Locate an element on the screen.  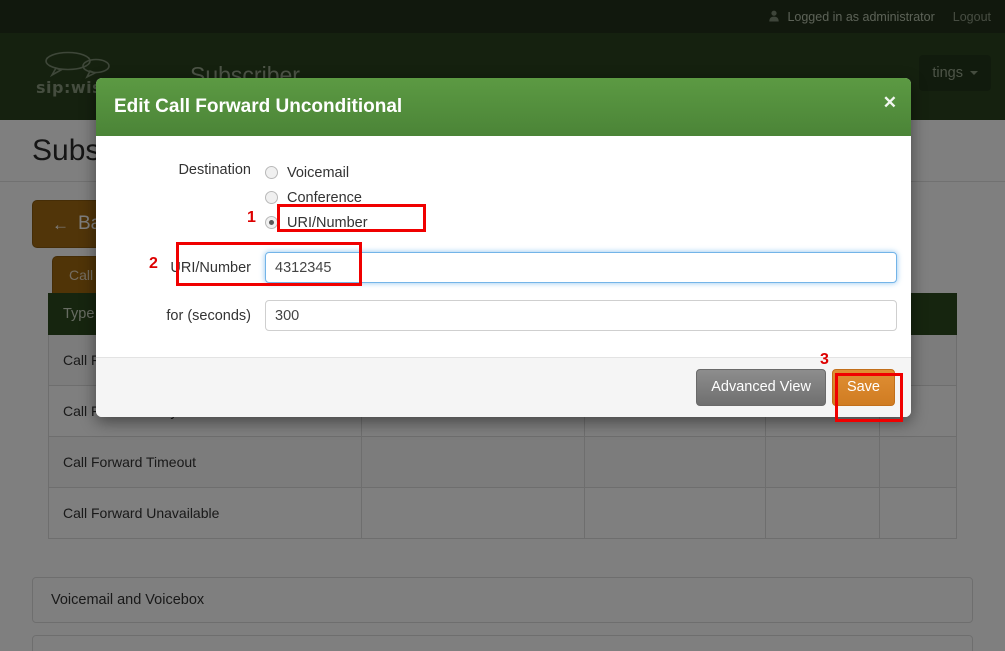
uri-number-row: URI/Number is located at coordinates (503, 267).